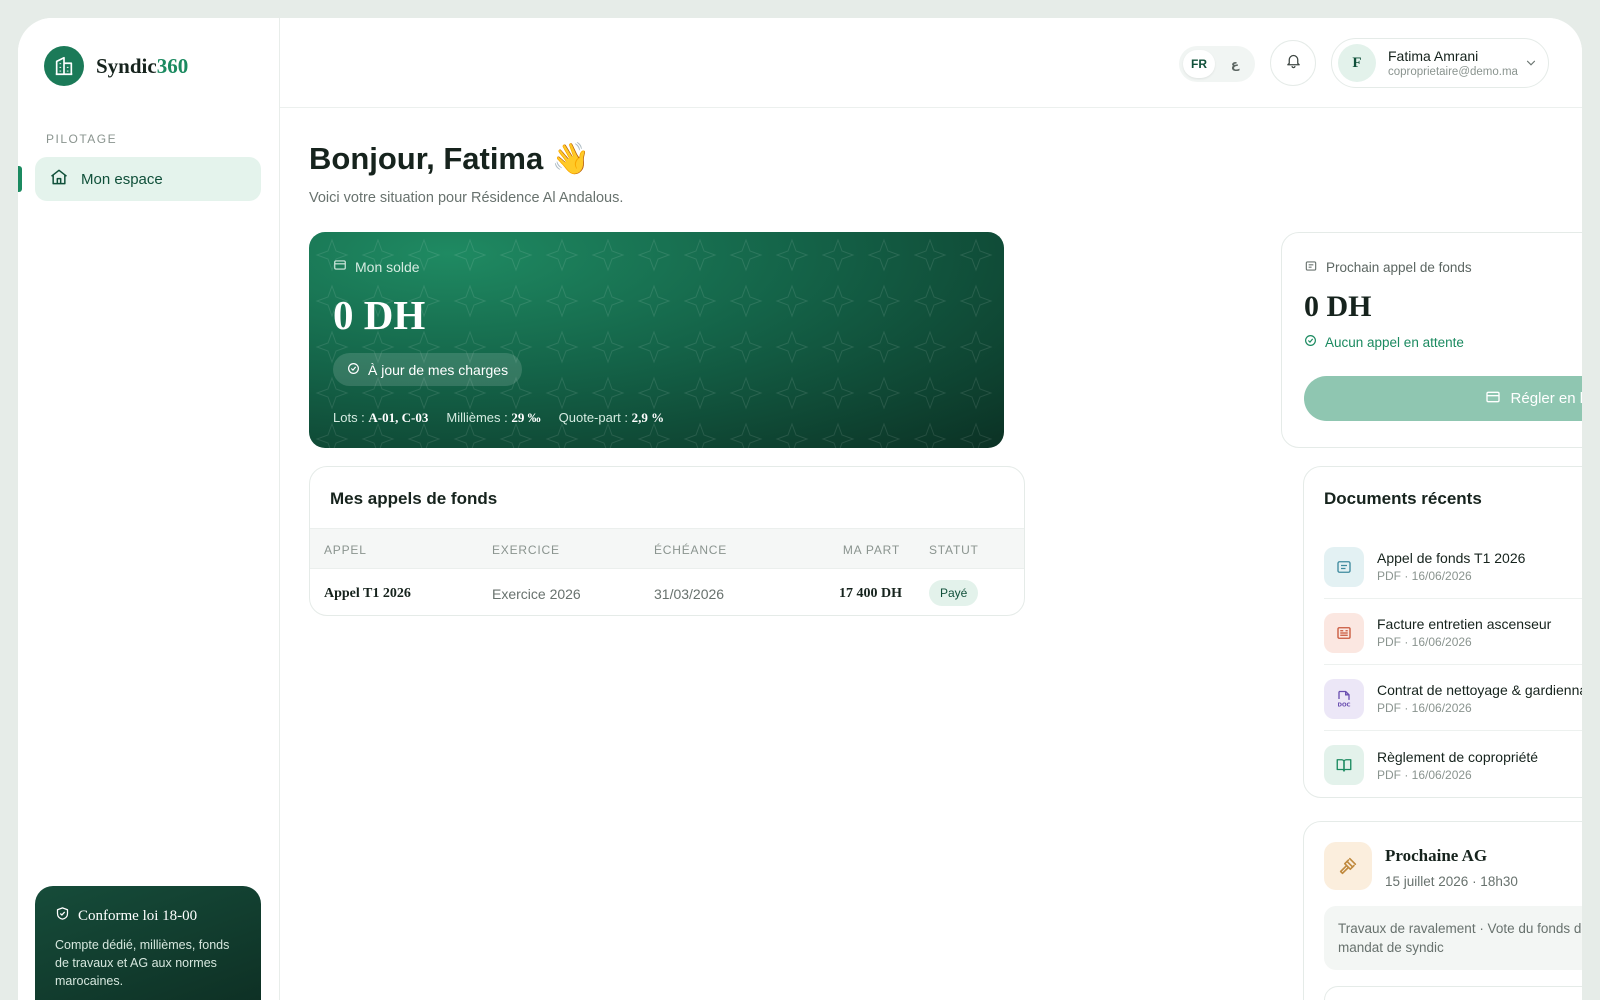 The image size is (1600, 1000). What do you see at coordinates (387, 266) in the screenshot?
I see `balance-label: Mon solde` at bounding box center [387, 266].